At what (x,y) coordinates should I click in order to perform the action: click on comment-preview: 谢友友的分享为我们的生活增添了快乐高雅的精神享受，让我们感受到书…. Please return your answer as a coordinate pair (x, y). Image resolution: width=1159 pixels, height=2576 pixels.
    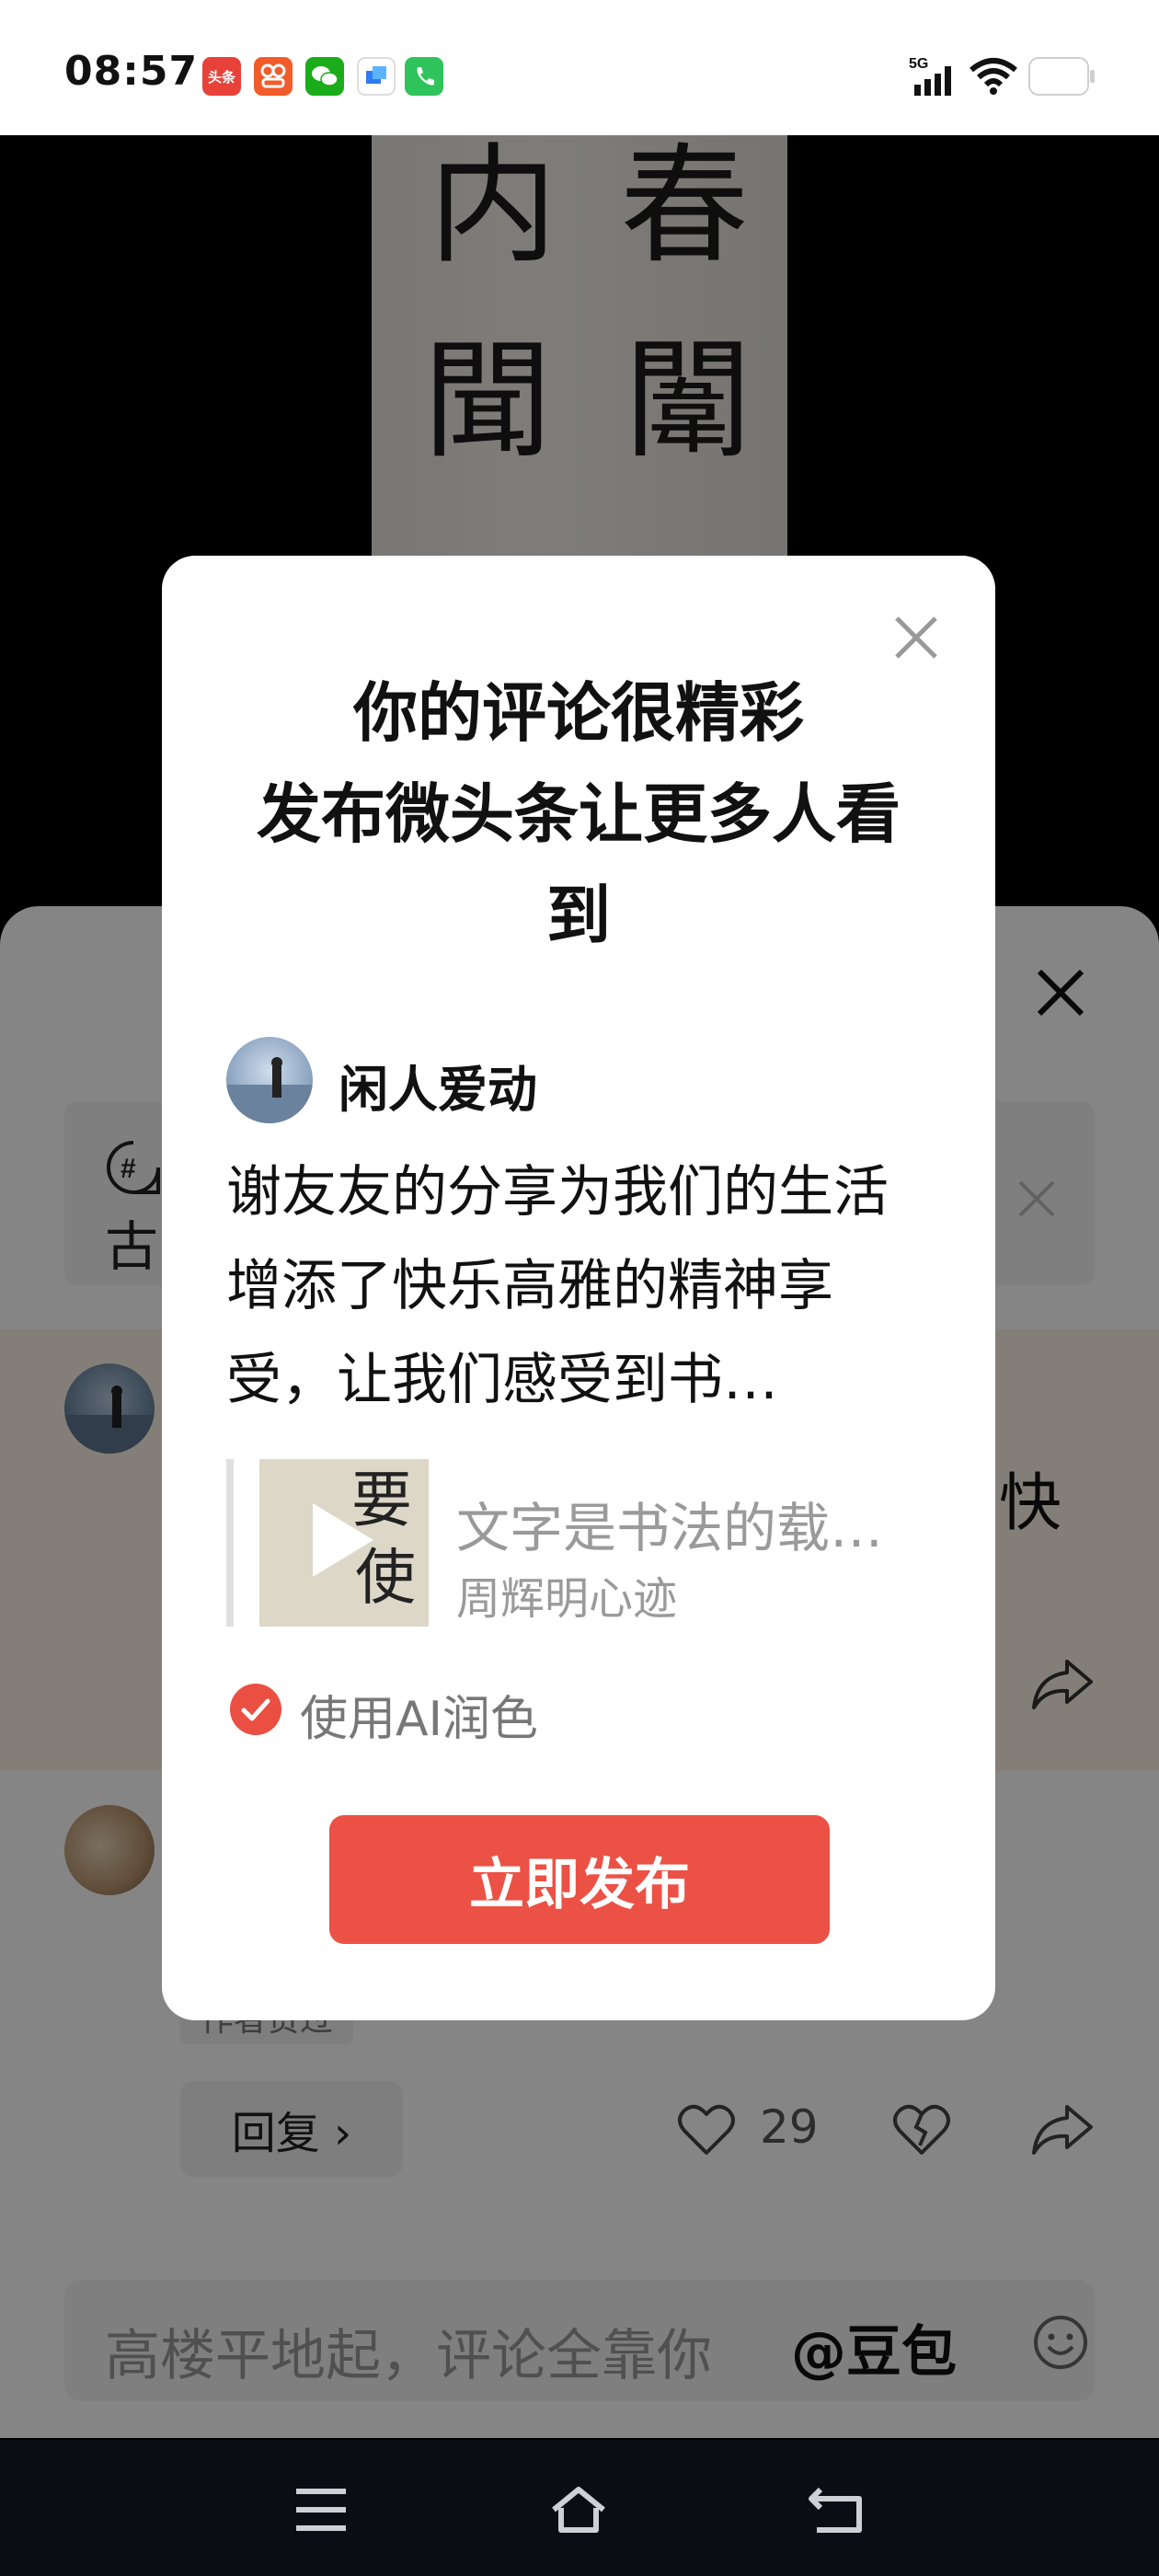
    Looking at the image, I should click on (557, 1286).